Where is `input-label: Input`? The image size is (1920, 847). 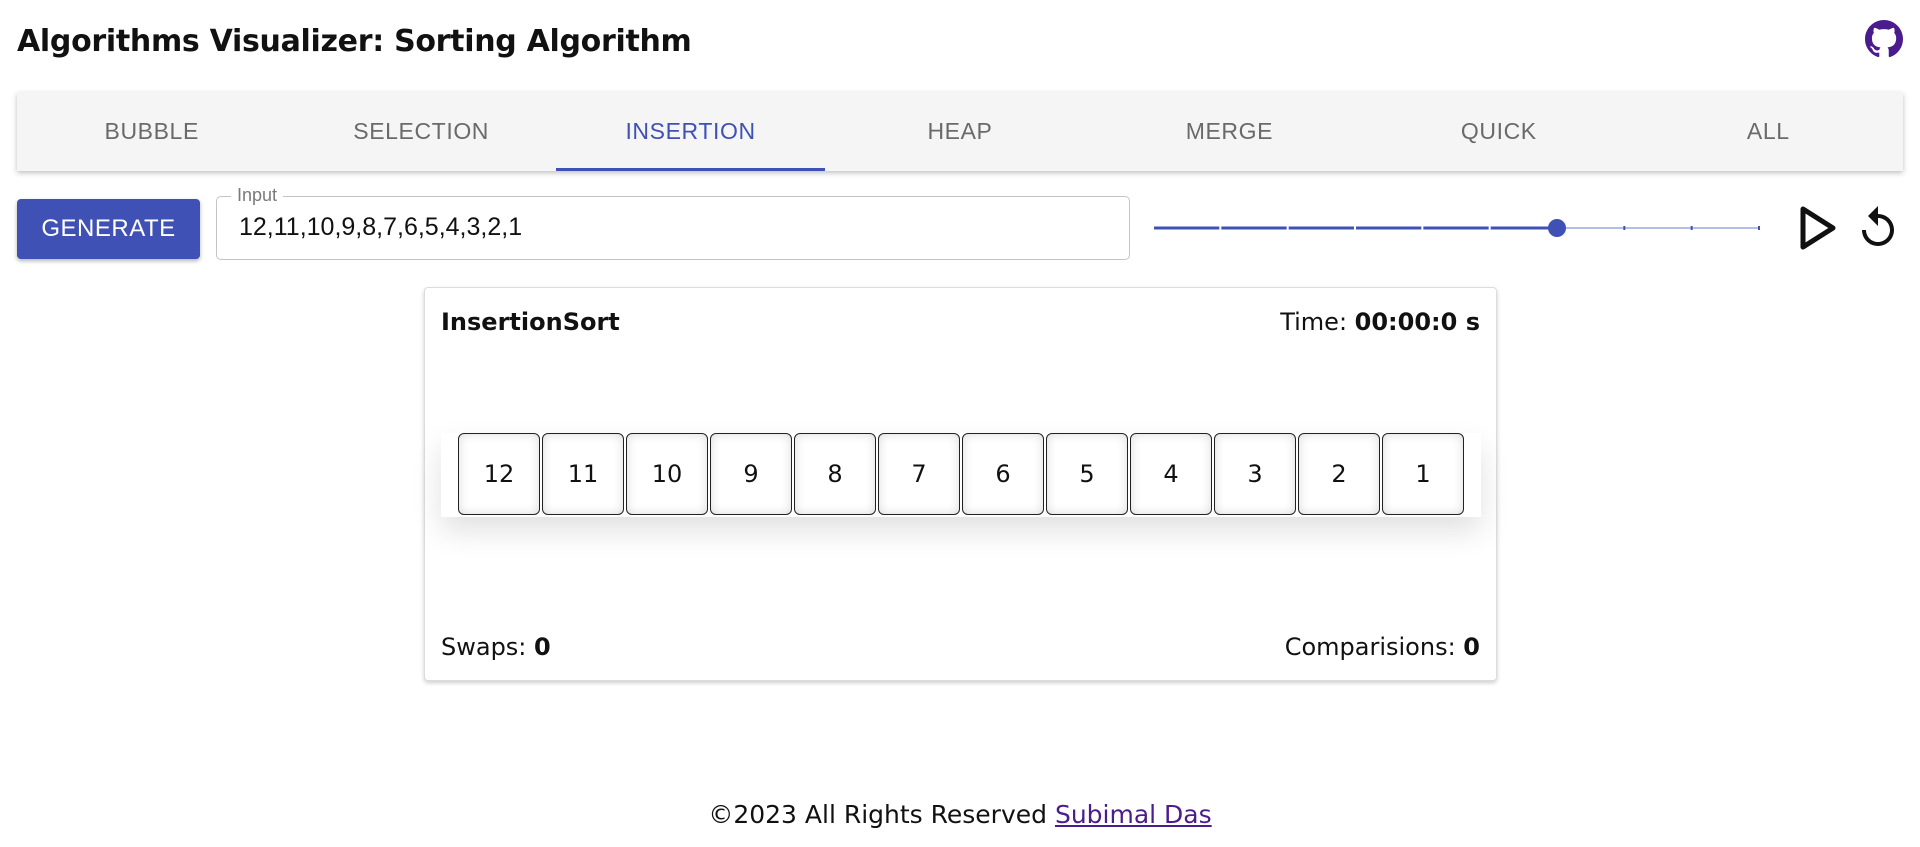
input-label: Input is located at coordinates (257, 195).